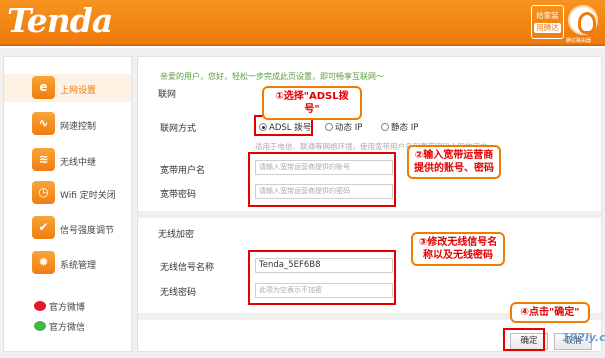  Describe the element at coordinates (454, 162) in the screenshot. I see `callout-step-2: ②输入宽带运营商 提供的账号、密码` at that location.